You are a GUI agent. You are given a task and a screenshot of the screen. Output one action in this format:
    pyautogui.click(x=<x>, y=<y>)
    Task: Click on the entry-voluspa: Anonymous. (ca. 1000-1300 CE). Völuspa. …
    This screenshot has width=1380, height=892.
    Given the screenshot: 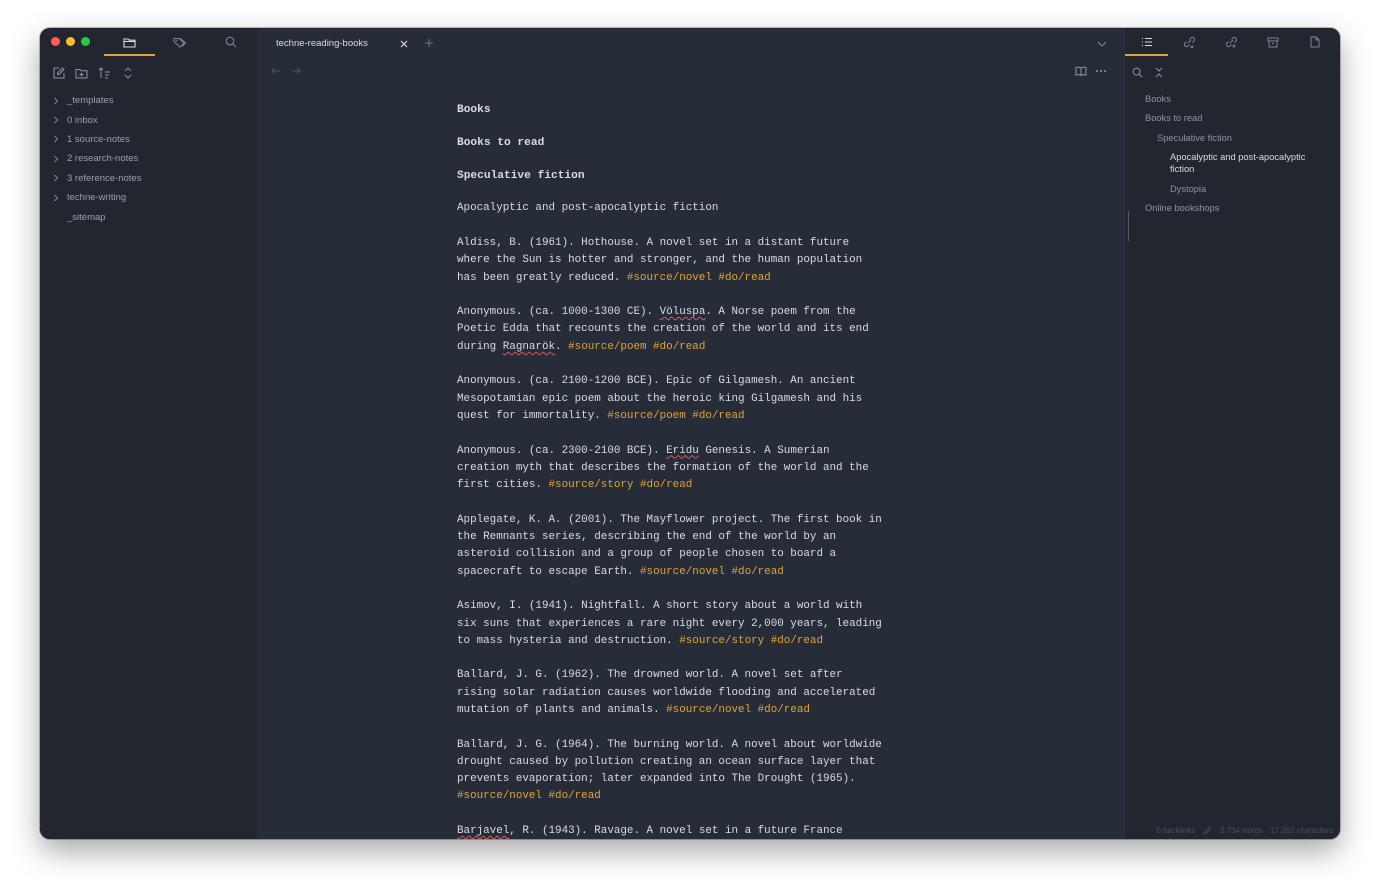 What is the action you would take?
    pyautogui.click(x=663, y=329)
    